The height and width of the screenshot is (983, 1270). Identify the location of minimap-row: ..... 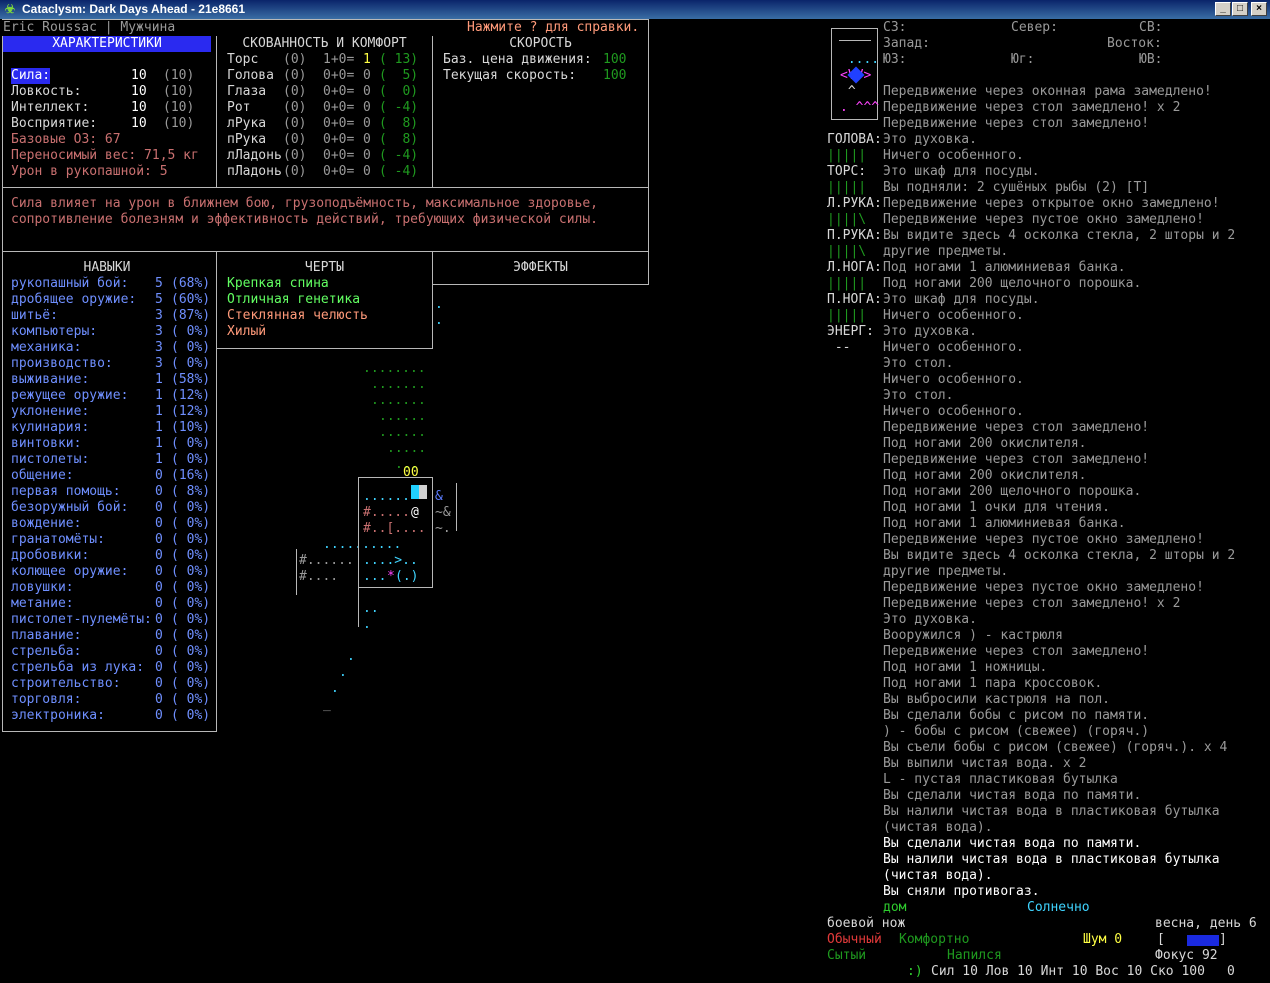
(860, 59).